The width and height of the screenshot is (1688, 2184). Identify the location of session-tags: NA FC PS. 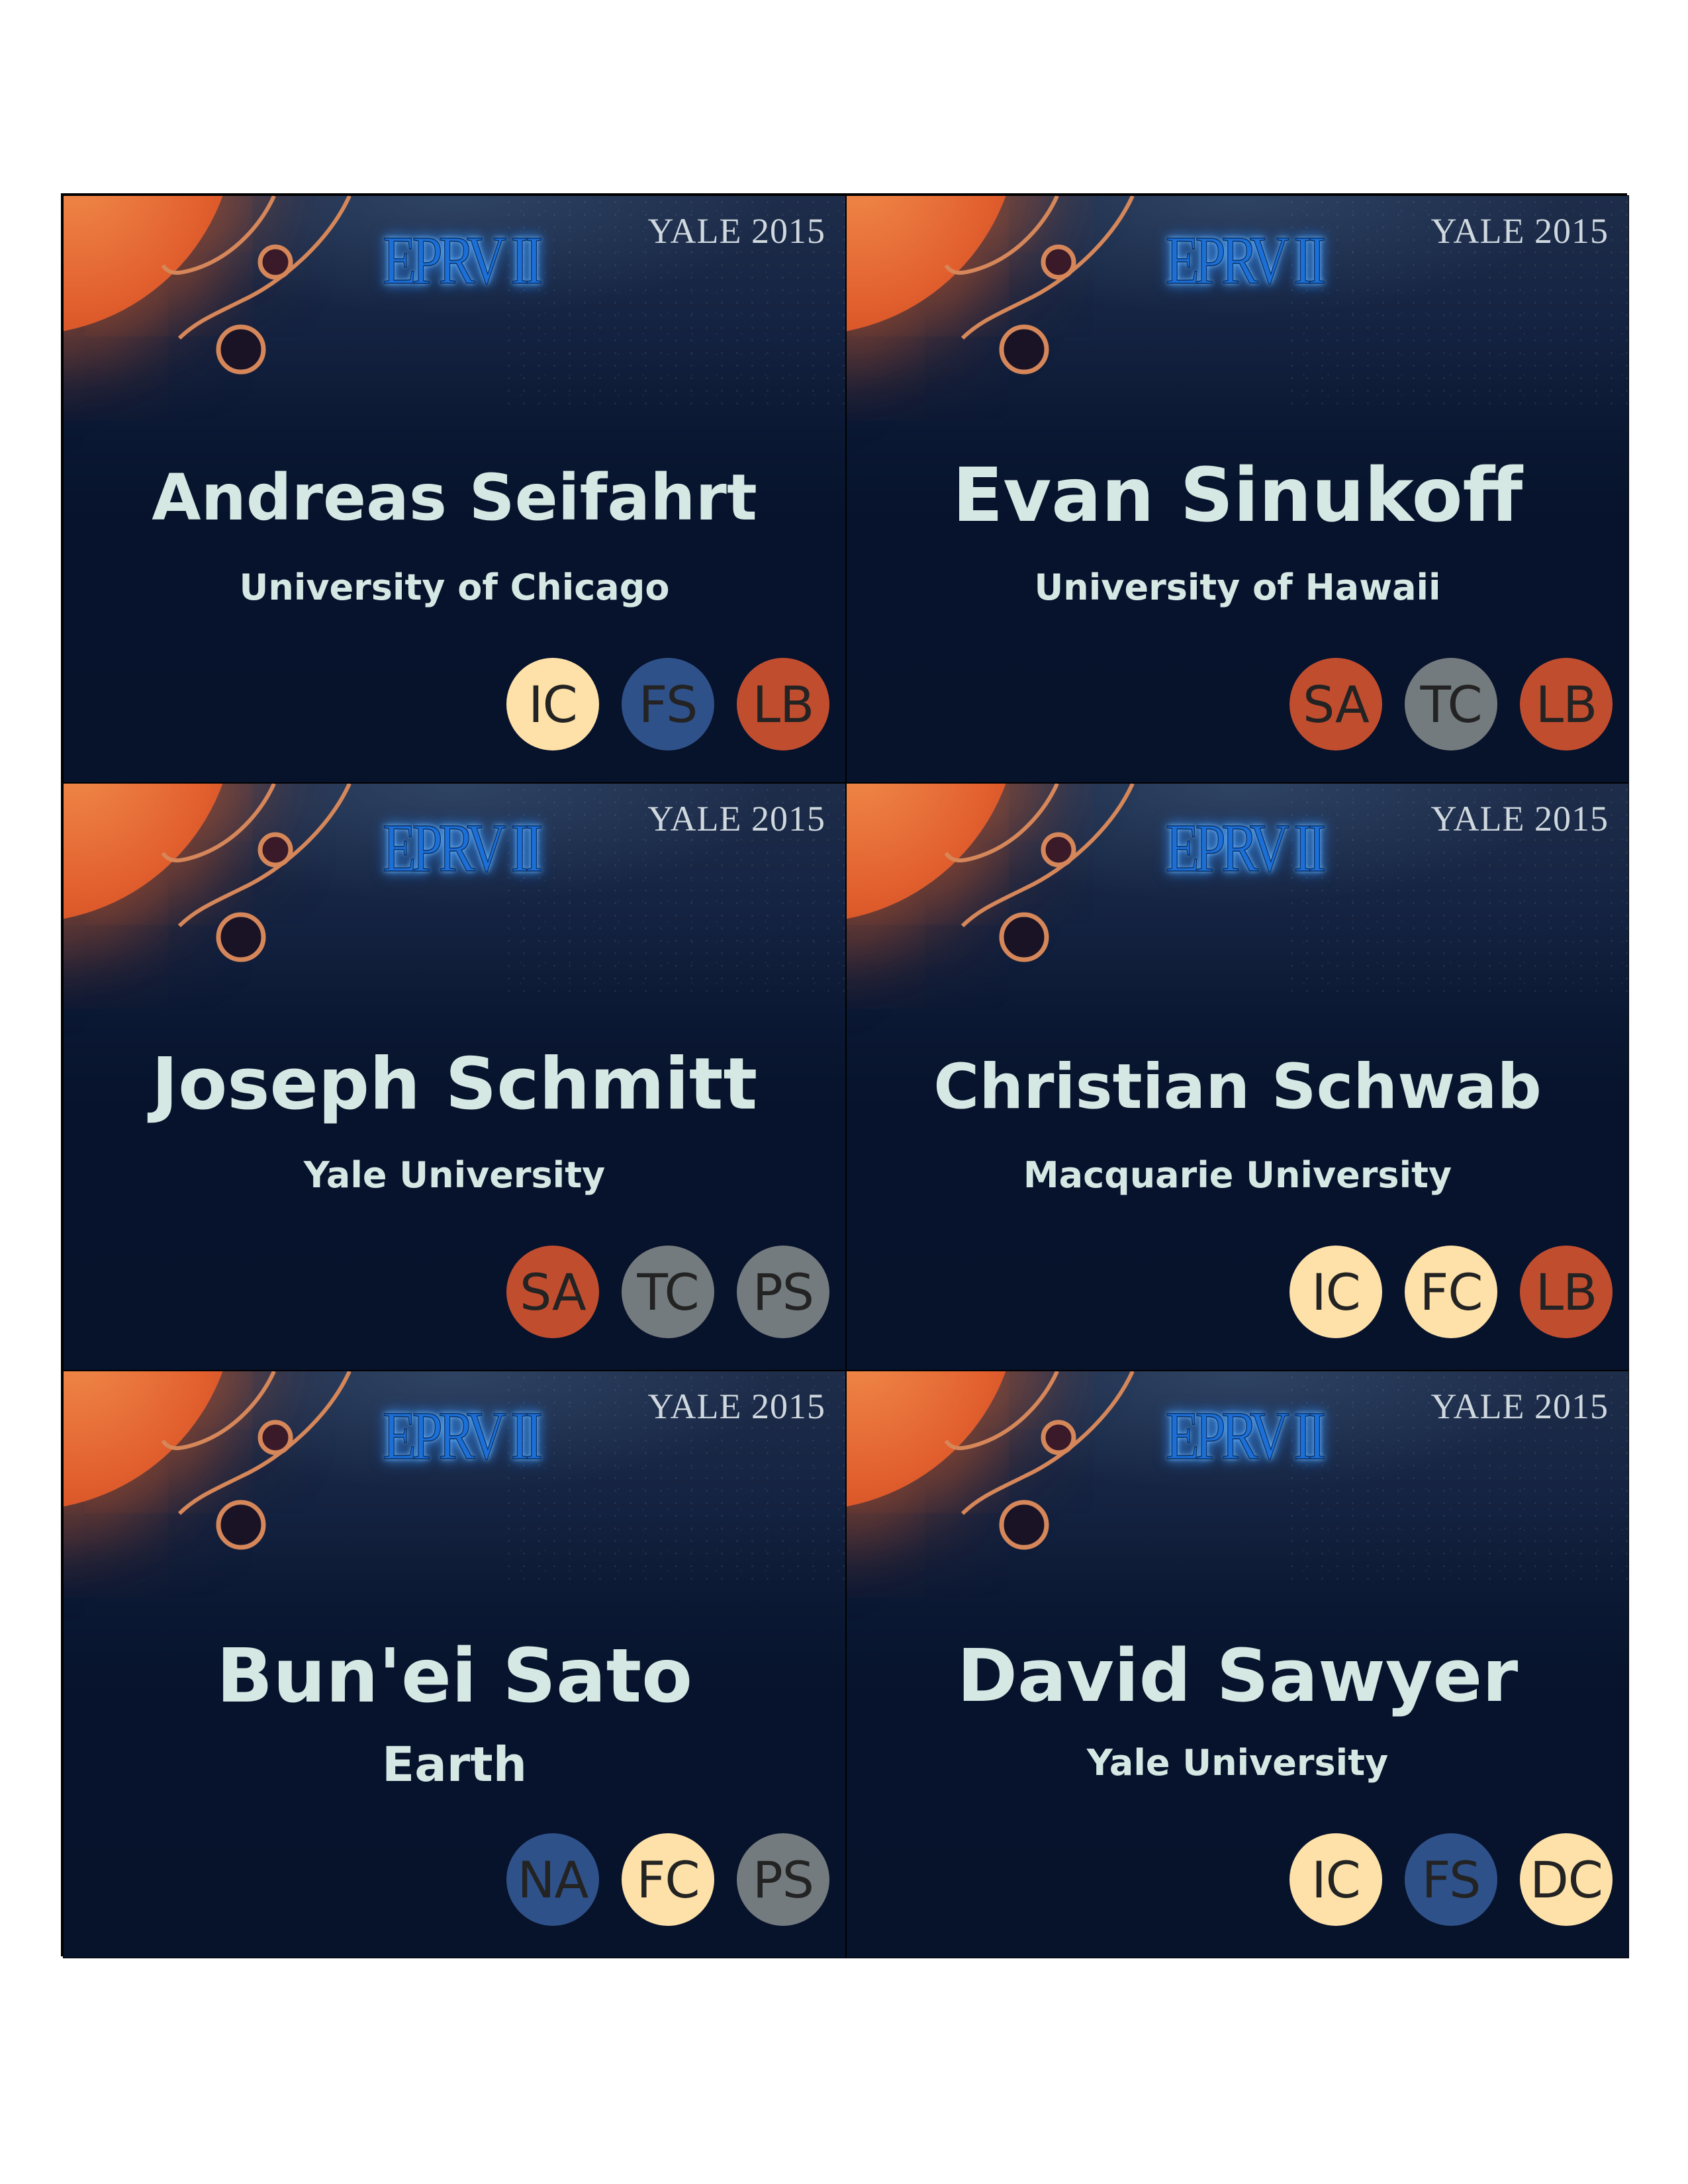
(667, 1880).